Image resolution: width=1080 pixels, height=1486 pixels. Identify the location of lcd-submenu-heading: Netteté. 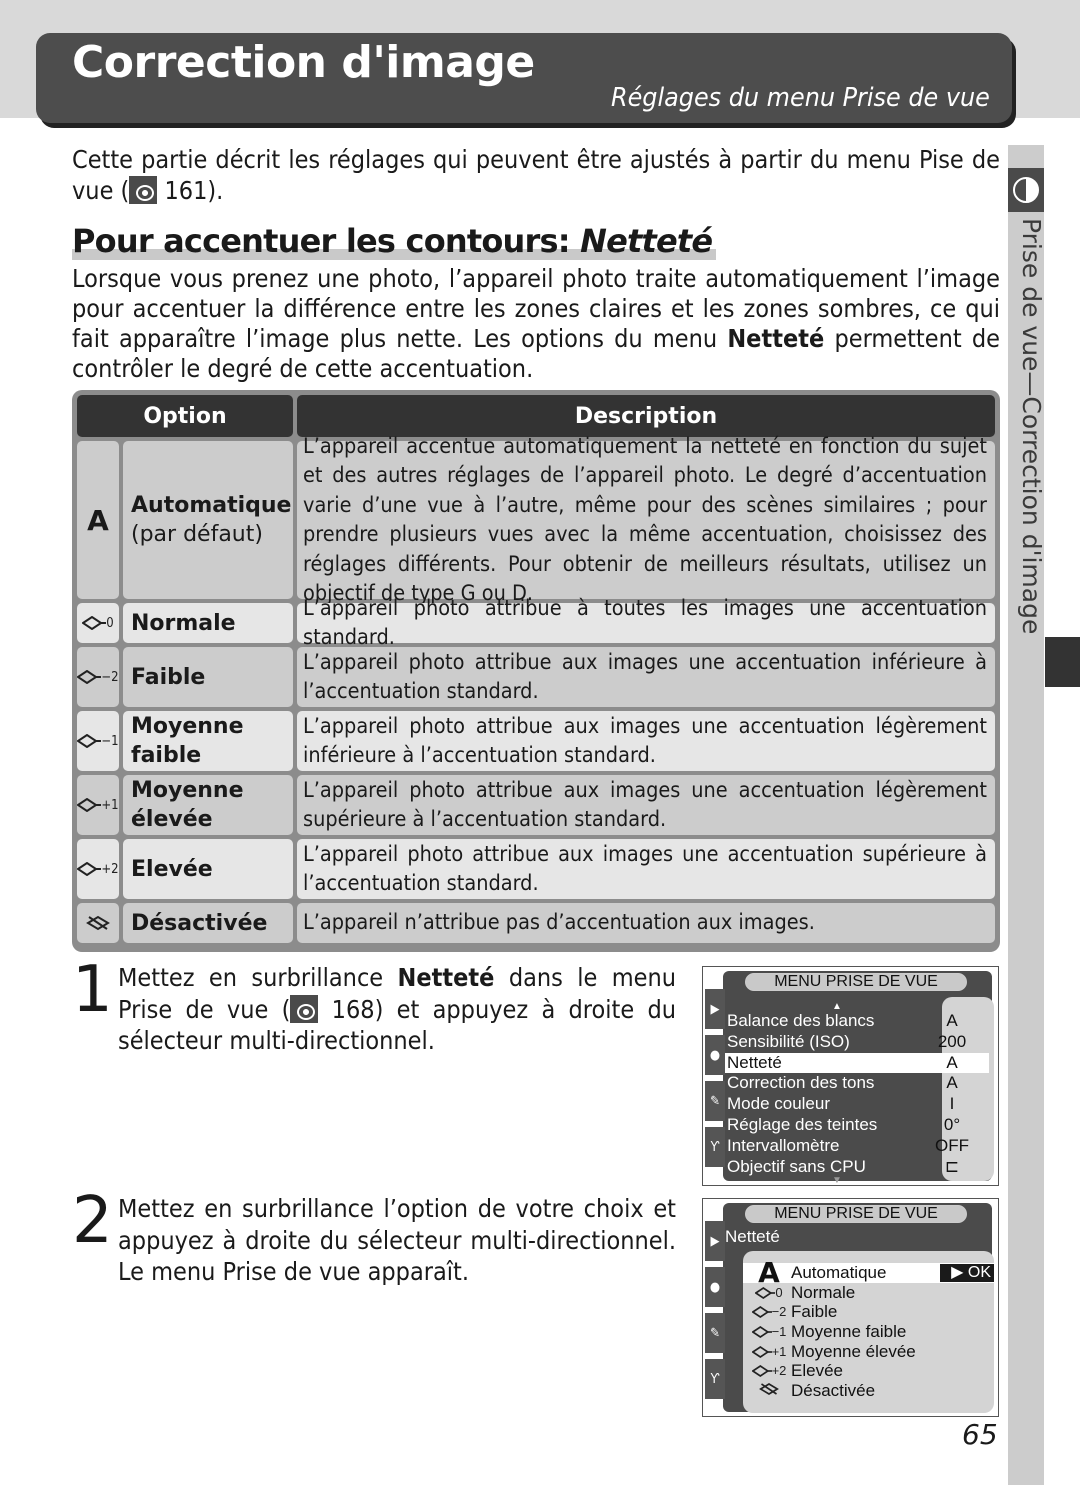
(752, 1236).